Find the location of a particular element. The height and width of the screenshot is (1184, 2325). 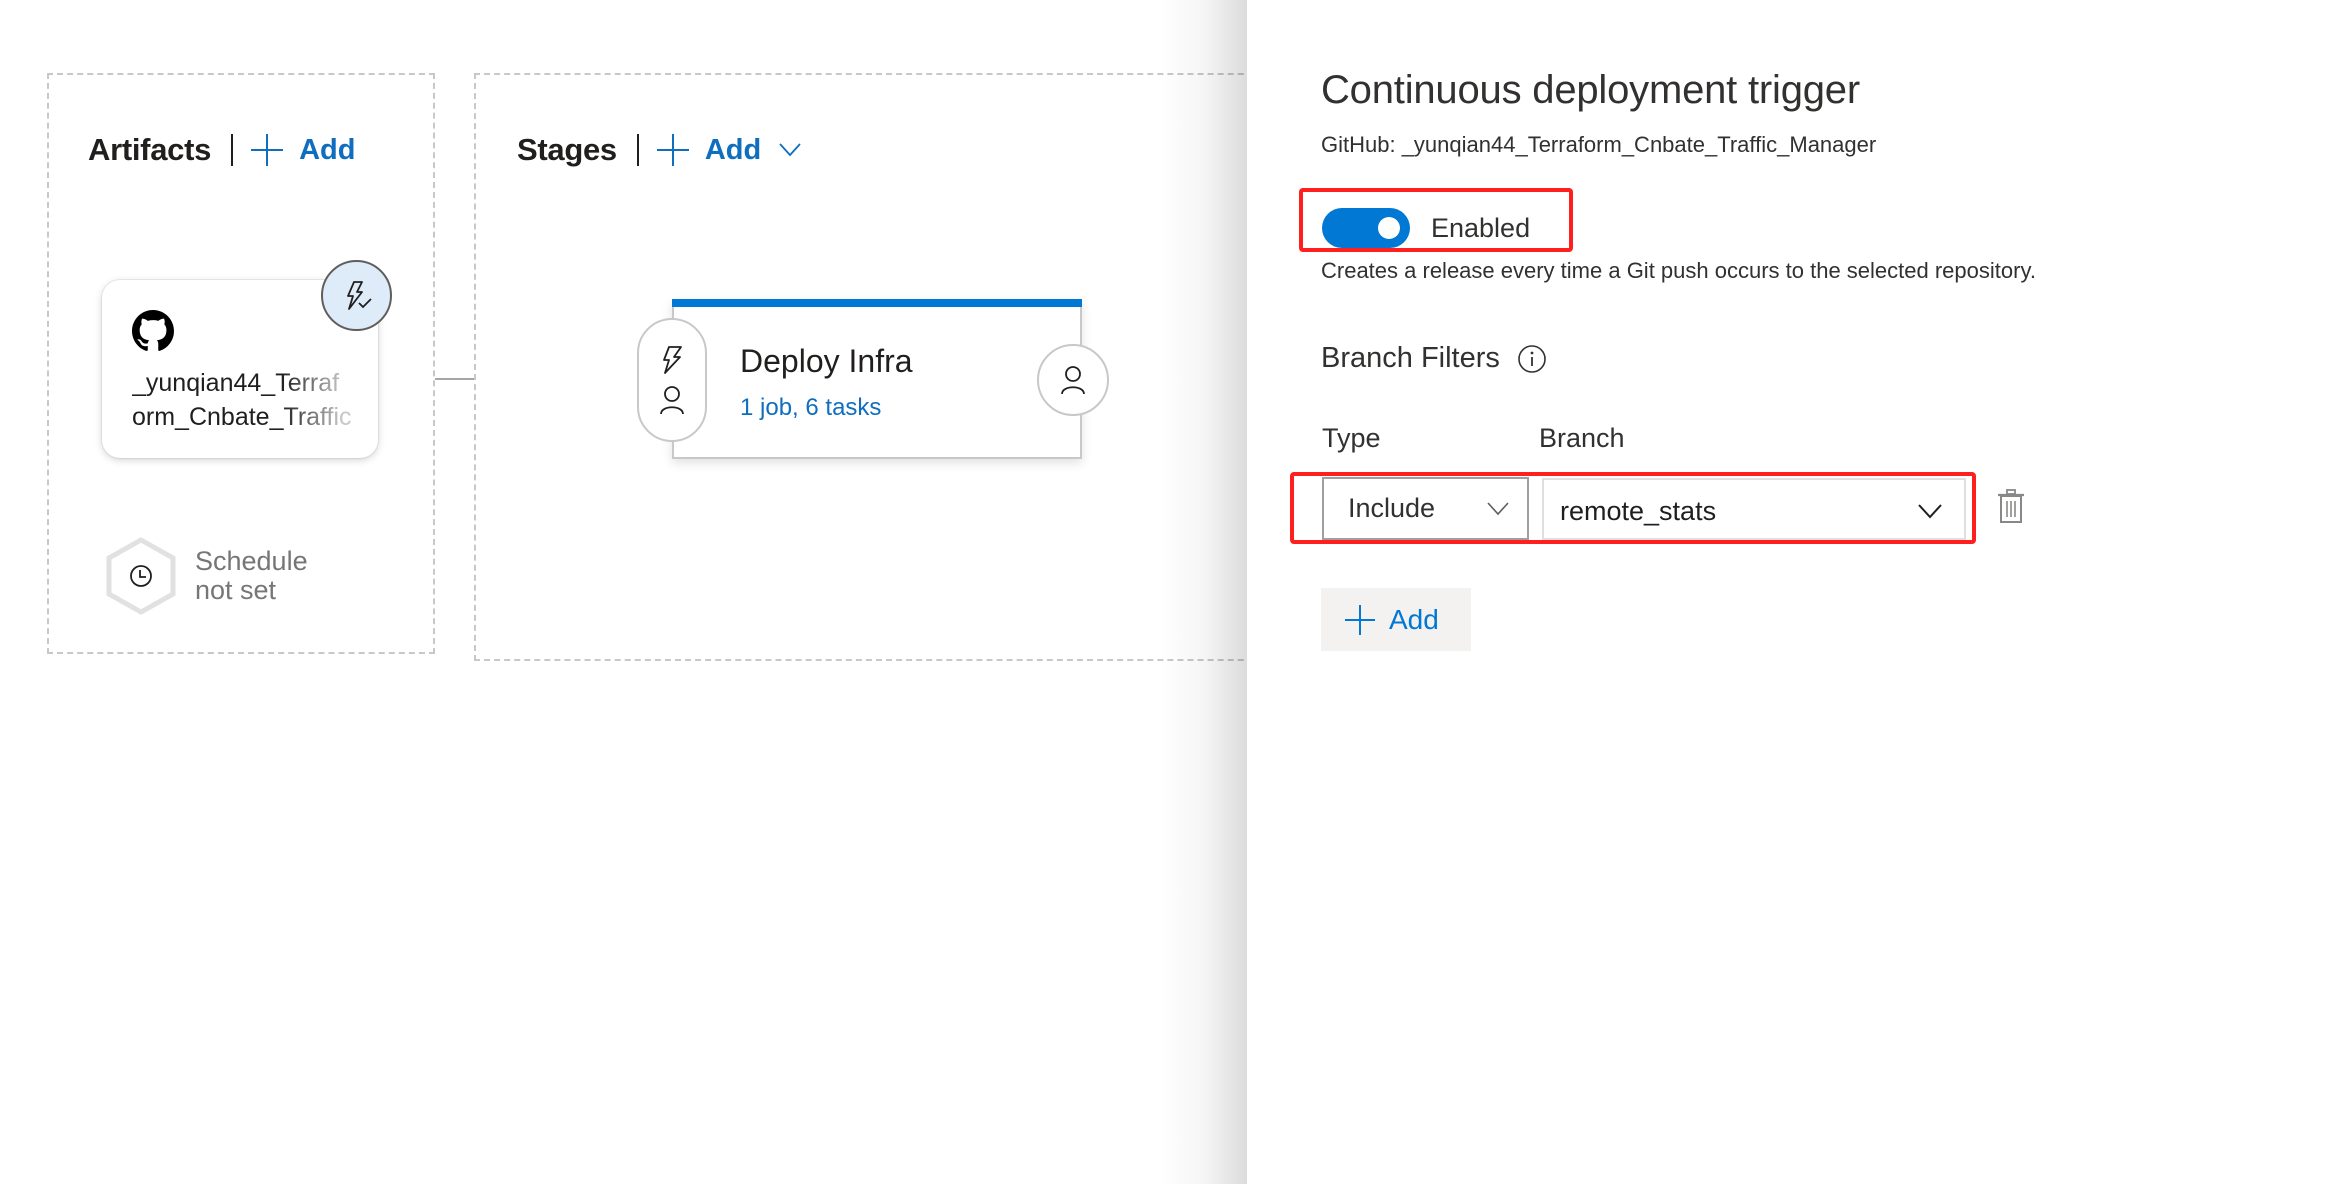

filter-type-dropdown: Include is located at coordinates (1425, 508).